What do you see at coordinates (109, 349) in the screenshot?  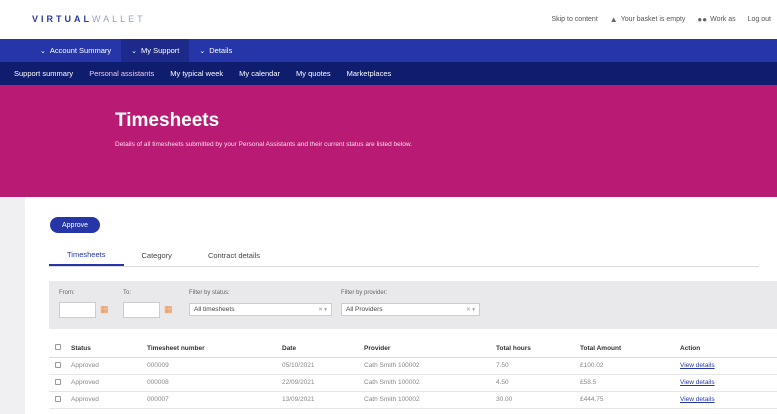 I see `col-status: Status` at bounding box center [109, 349].